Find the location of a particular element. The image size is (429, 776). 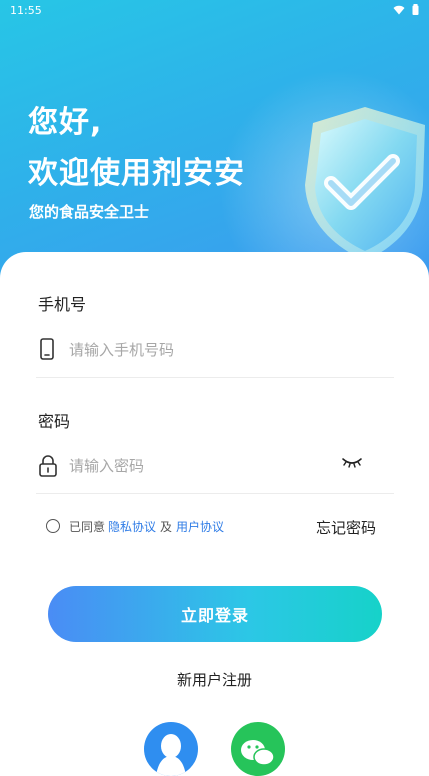

status-time: 11:55 is located at coordinates (26, 10).